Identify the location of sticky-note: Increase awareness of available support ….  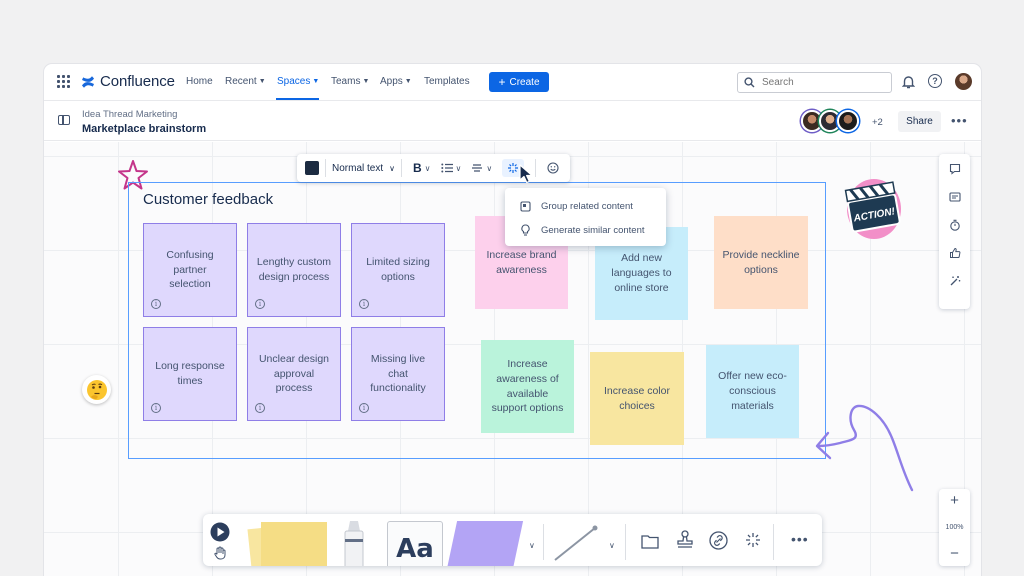
(527, 386).